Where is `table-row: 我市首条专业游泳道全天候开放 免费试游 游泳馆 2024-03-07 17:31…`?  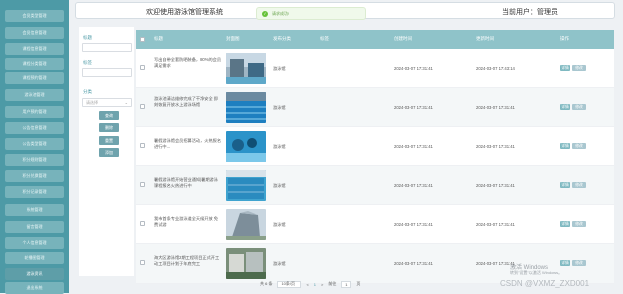
table-row: 我市首条专业游泳道全天候开放 免费试游 游泳馆 2024-03-07 17:31… is located at coordinates (375, 224).